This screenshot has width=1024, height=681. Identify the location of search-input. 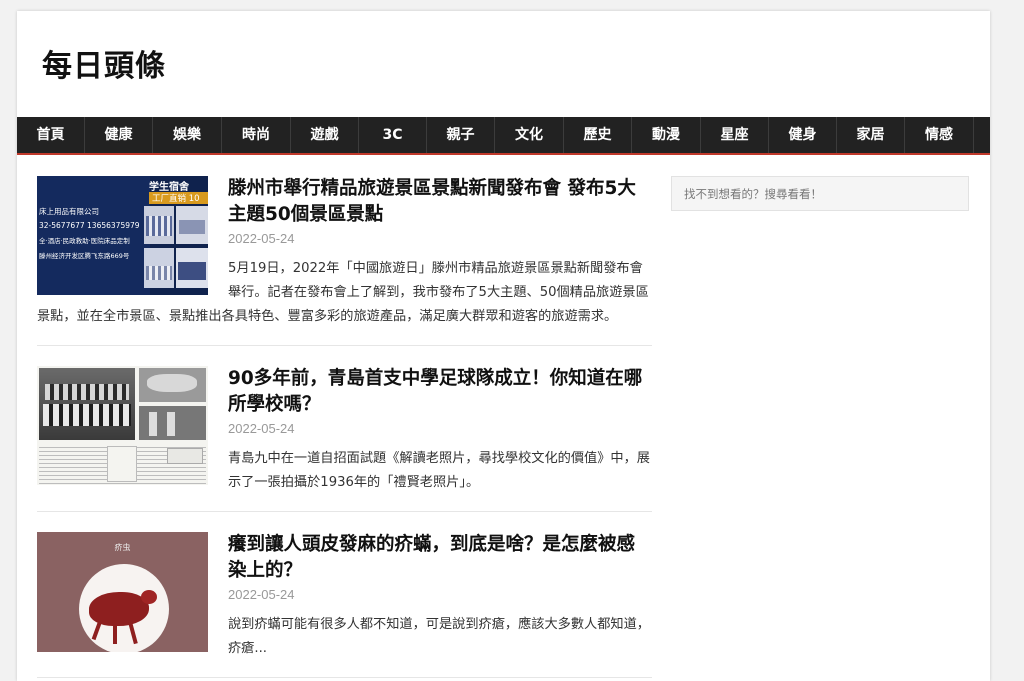
(820, 193).